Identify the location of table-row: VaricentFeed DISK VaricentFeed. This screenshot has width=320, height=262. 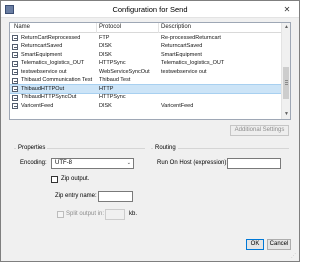
(146, 106).